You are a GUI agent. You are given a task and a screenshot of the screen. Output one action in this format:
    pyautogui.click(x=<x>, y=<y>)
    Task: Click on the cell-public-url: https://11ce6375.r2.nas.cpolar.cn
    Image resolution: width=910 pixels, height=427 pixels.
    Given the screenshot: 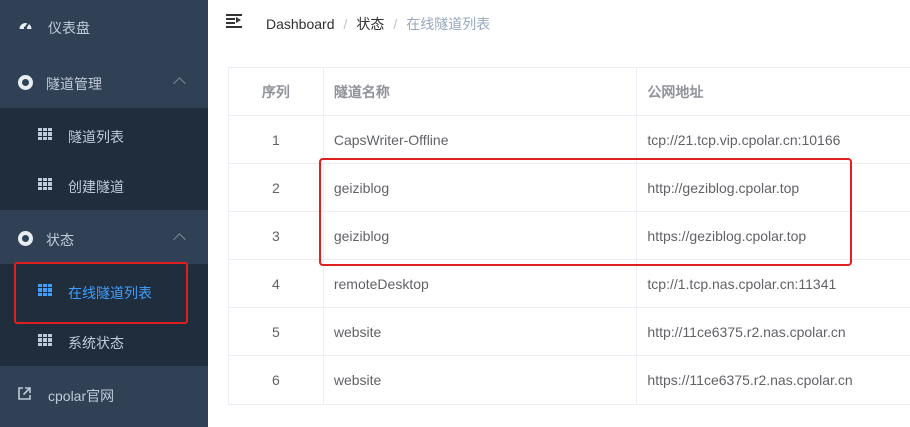 What is the action you would take?
    pyautogui.click(x=750, y=380)
    